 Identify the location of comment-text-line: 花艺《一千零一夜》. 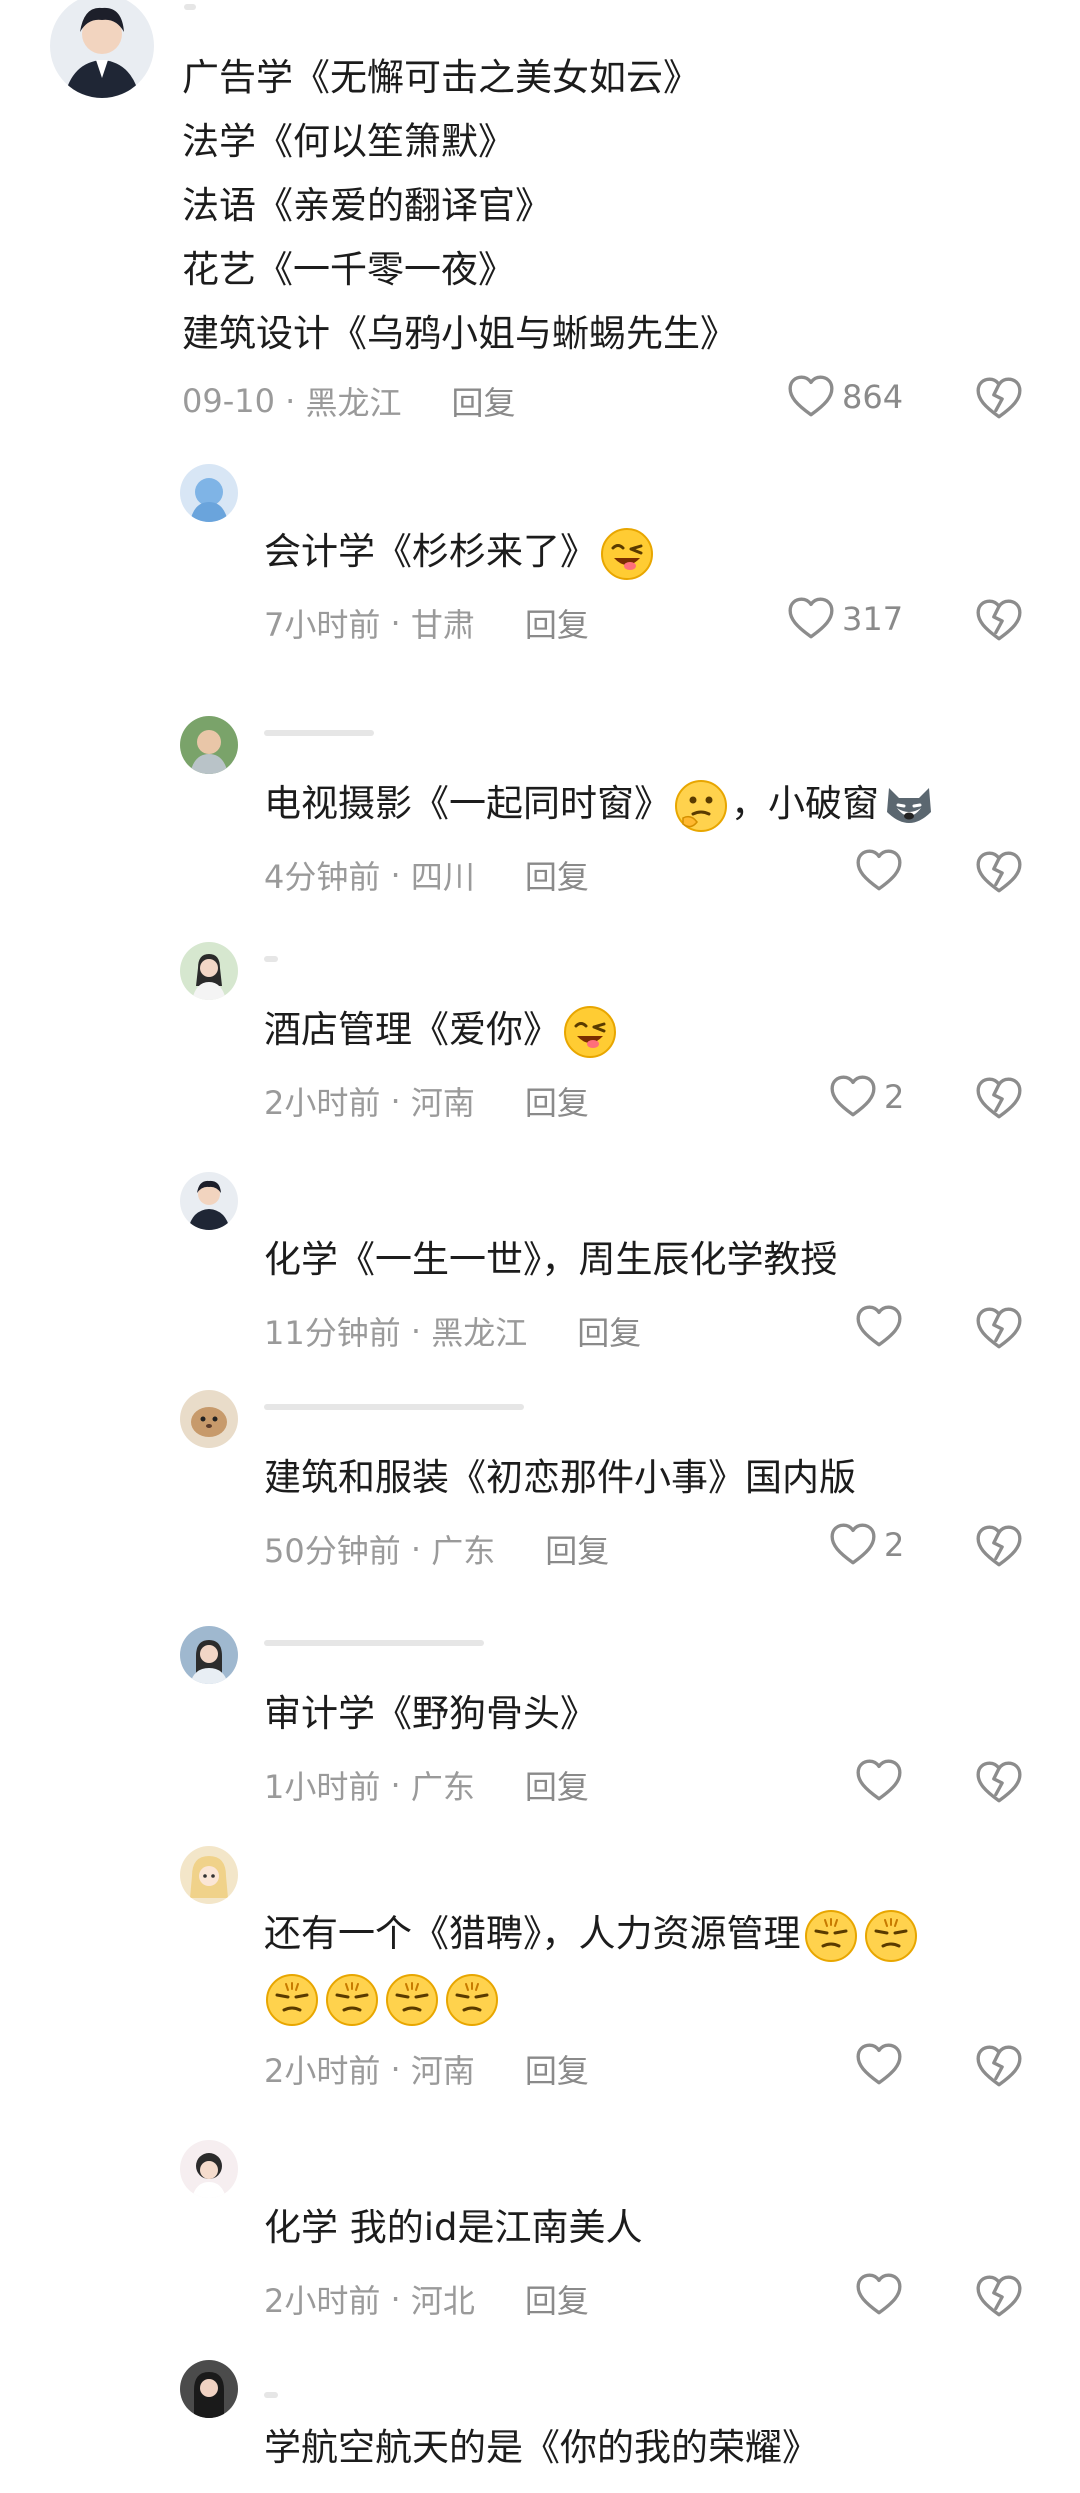
(348, 269).